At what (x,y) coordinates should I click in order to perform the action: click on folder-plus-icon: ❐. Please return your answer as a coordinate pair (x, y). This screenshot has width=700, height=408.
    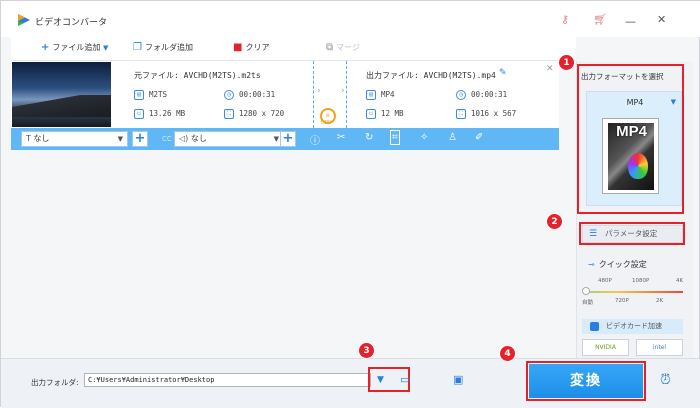
    Looking at the image, I should click on (137, 47).